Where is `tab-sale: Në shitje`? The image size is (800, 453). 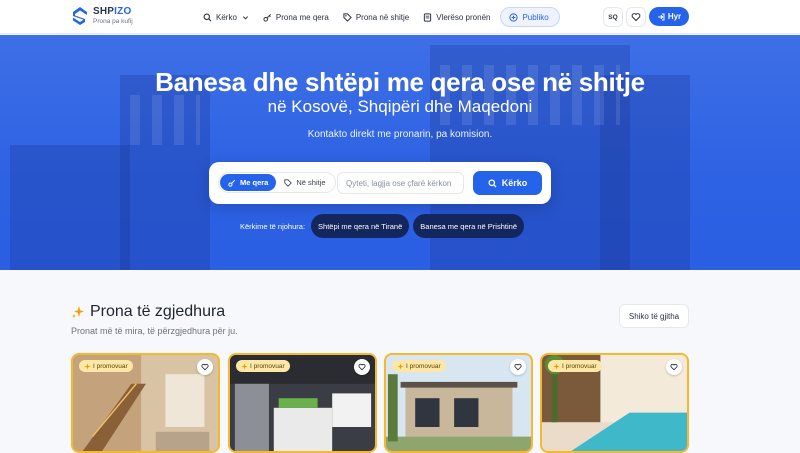 tab-sale: Në shitje is located at coordinates (304, 182).